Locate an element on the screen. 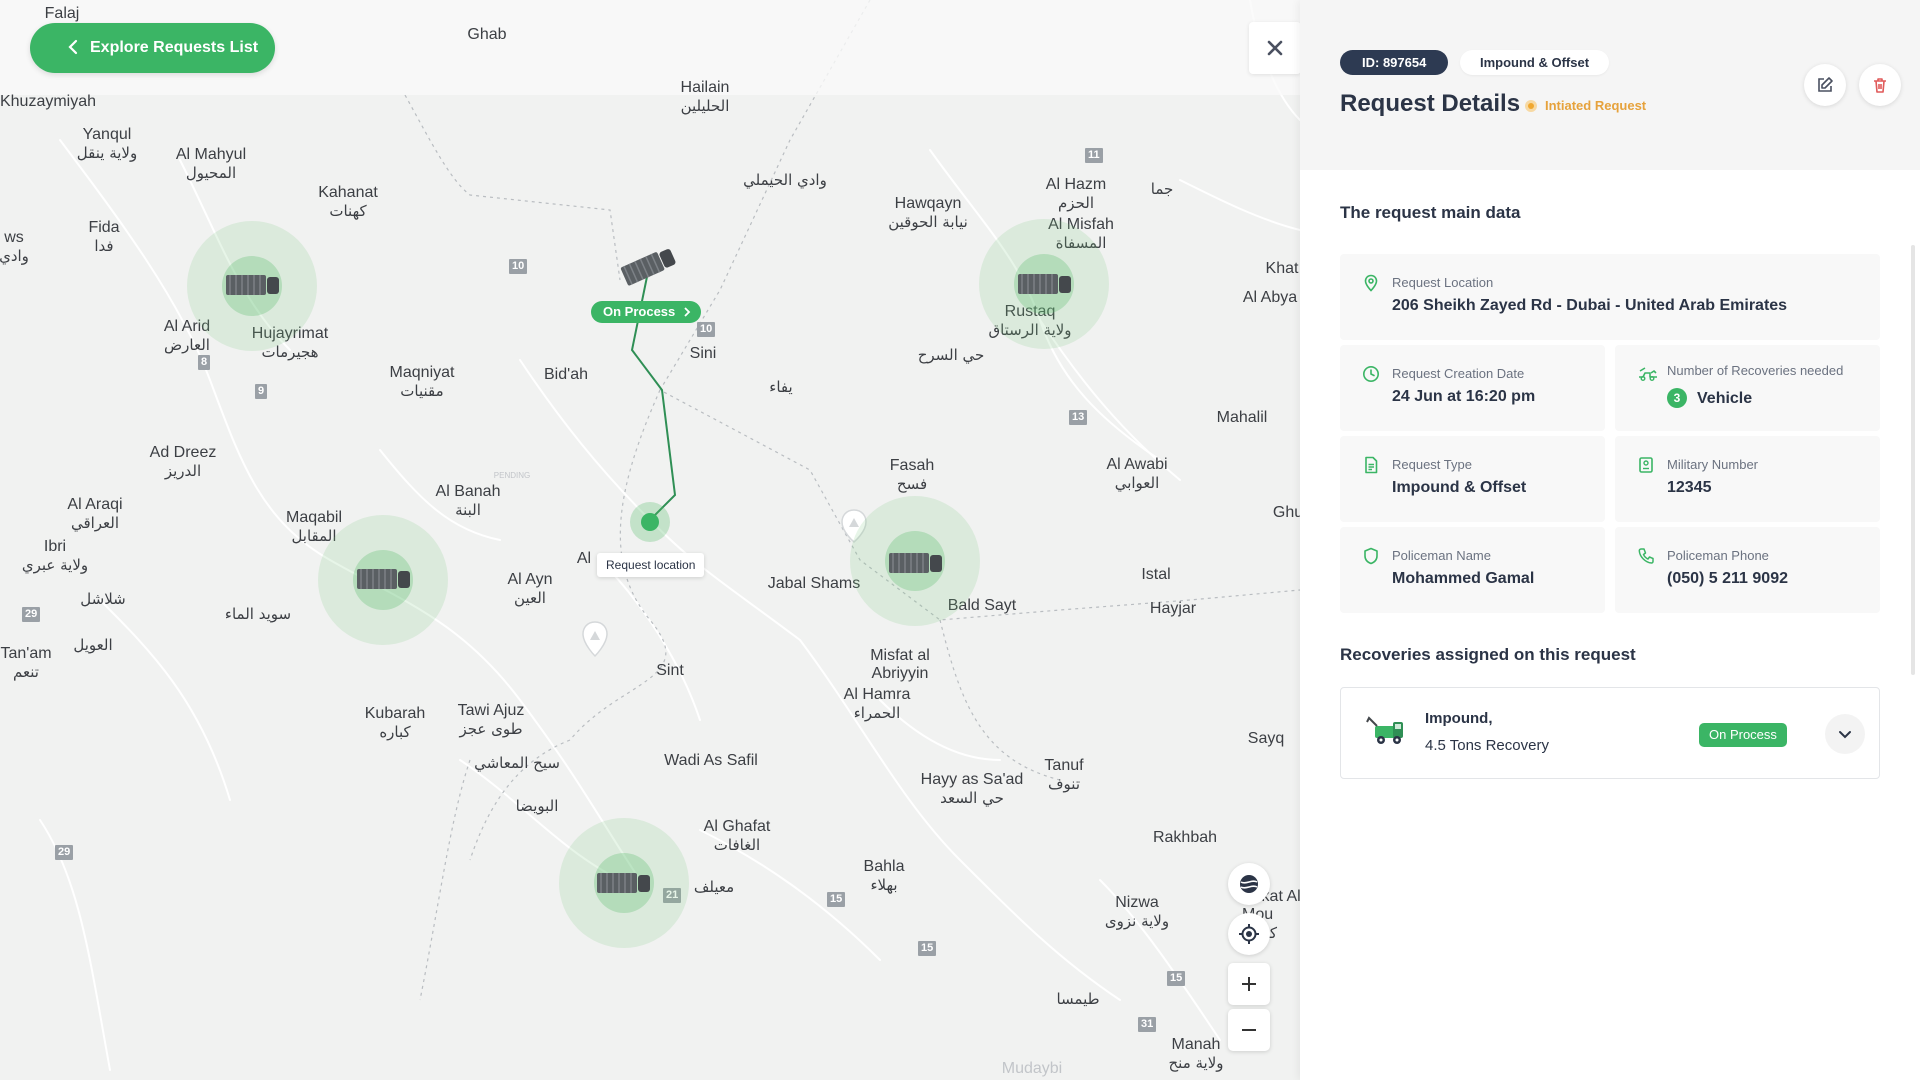  phone-icon is located at coordinates (1646, 556).